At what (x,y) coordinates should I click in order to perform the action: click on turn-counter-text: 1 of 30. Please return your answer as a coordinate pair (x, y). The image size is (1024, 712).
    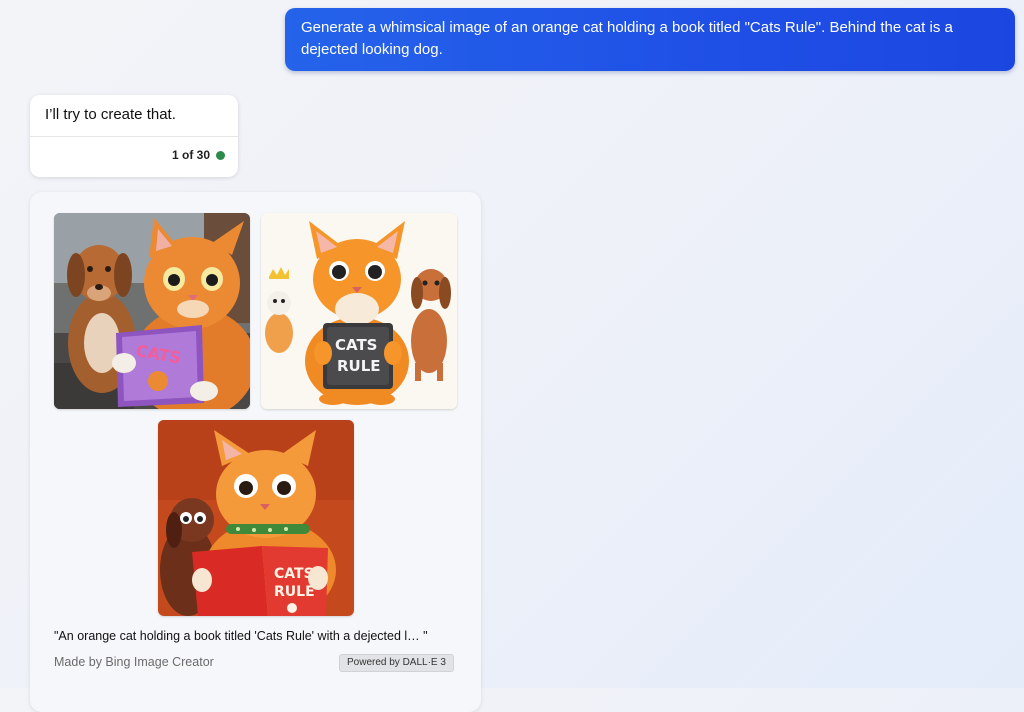
    Looking at the image, I should click on (190, 155).